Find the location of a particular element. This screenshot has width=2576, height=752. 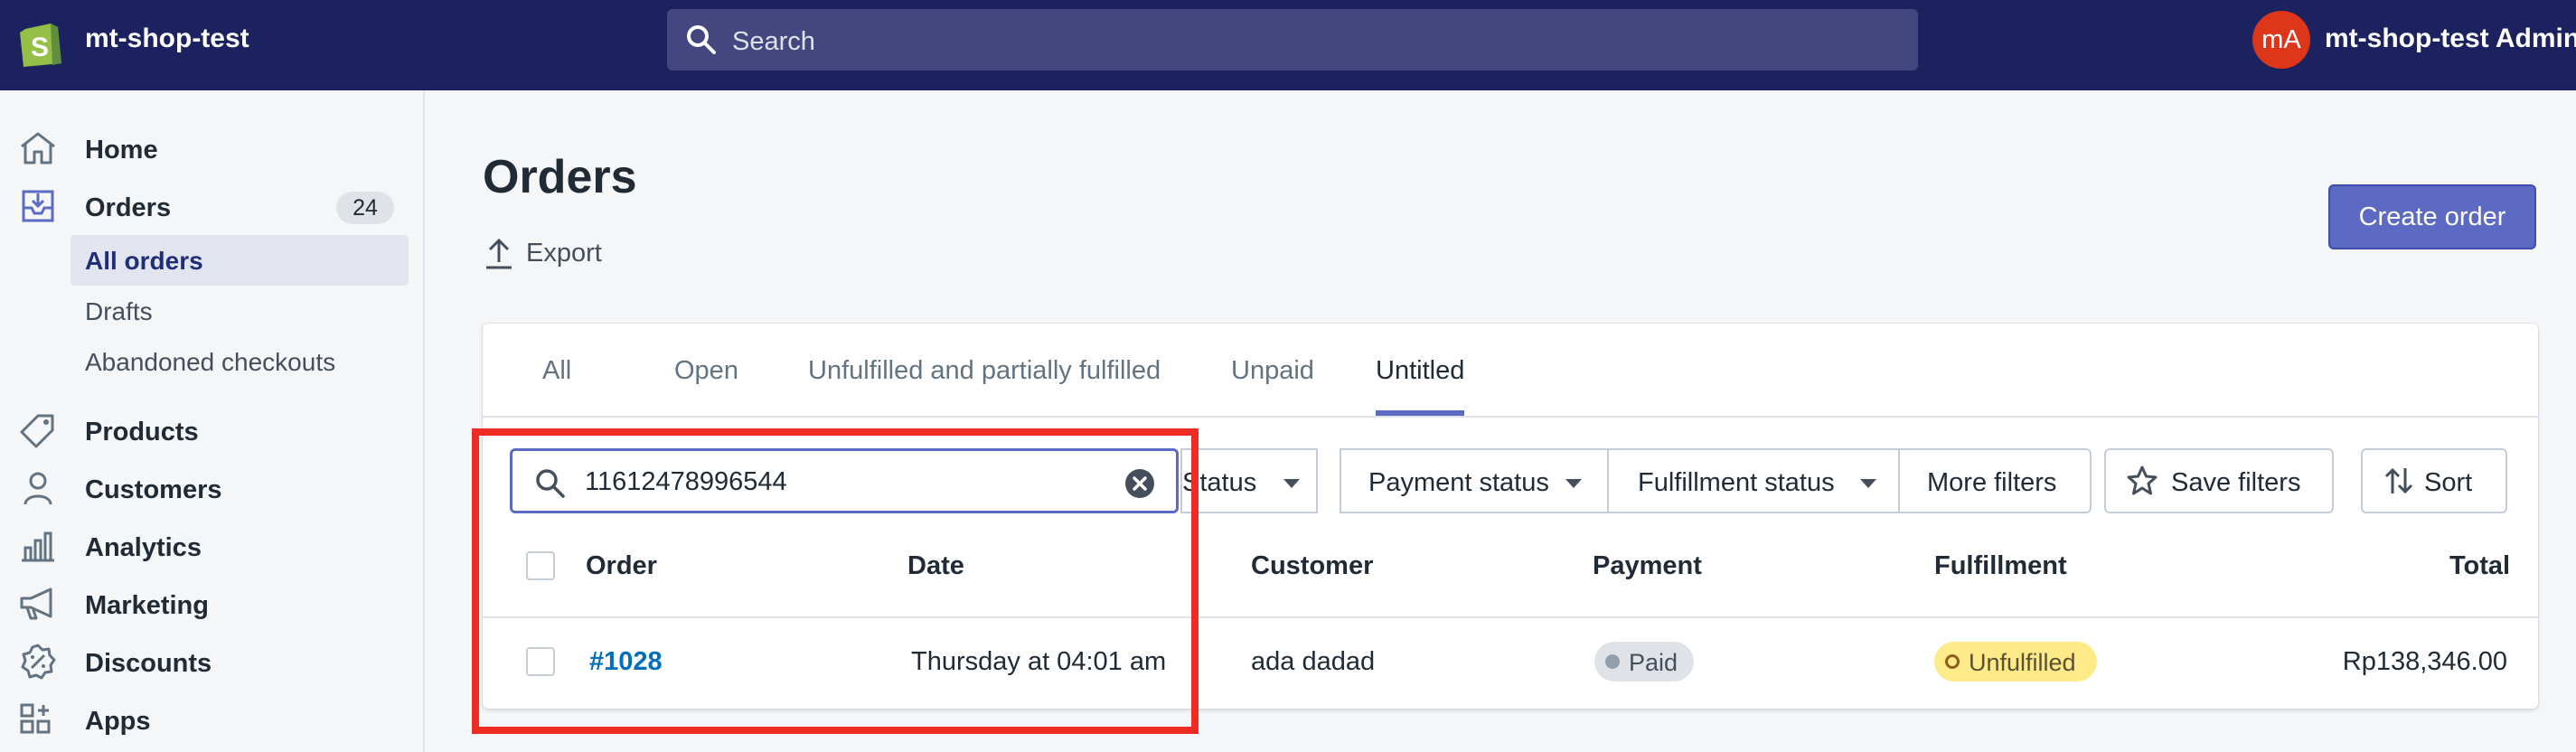

bar-chart-icon is located at coordinates (38, 546).